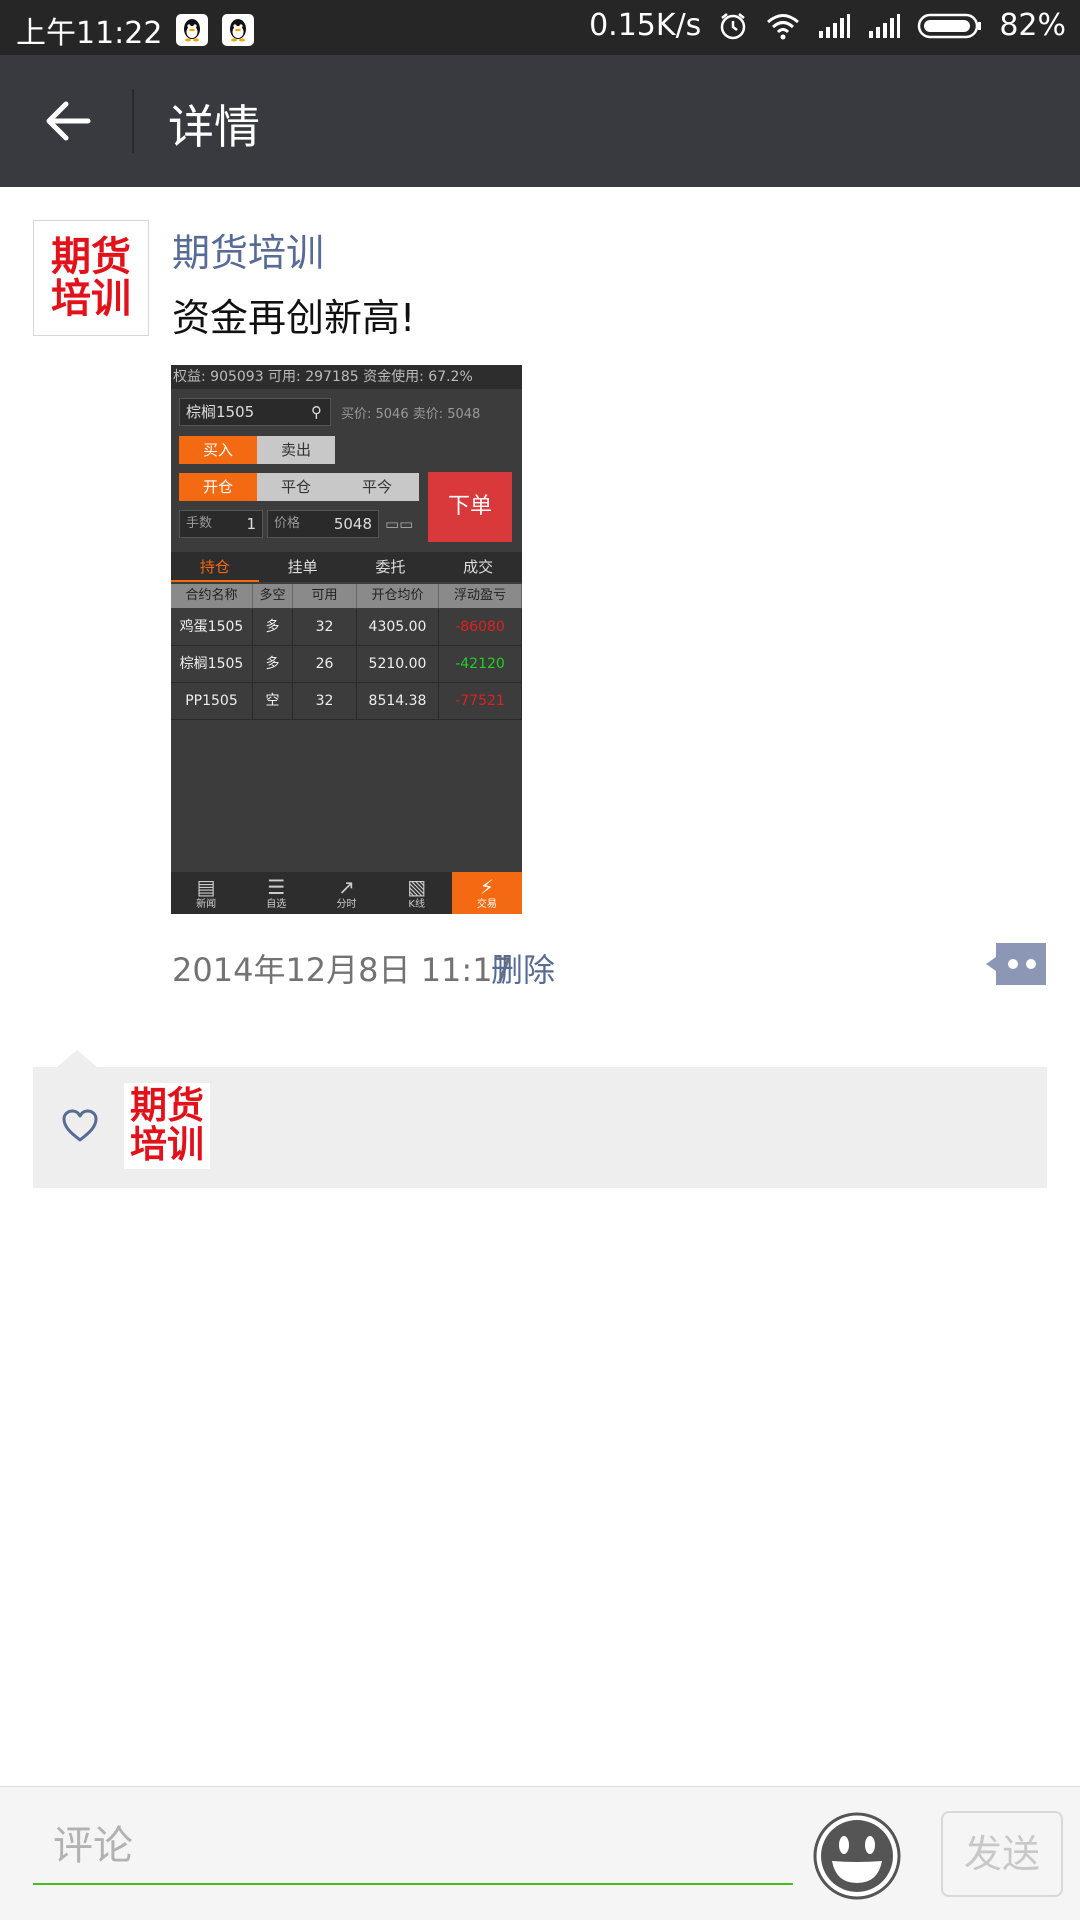 The width and height of the screenshot is (1080, 1920). What do you see at coordinates (399, 524) in the screenshot?
I see `link-icon: ▭▭` at bounding box center [399, 524].